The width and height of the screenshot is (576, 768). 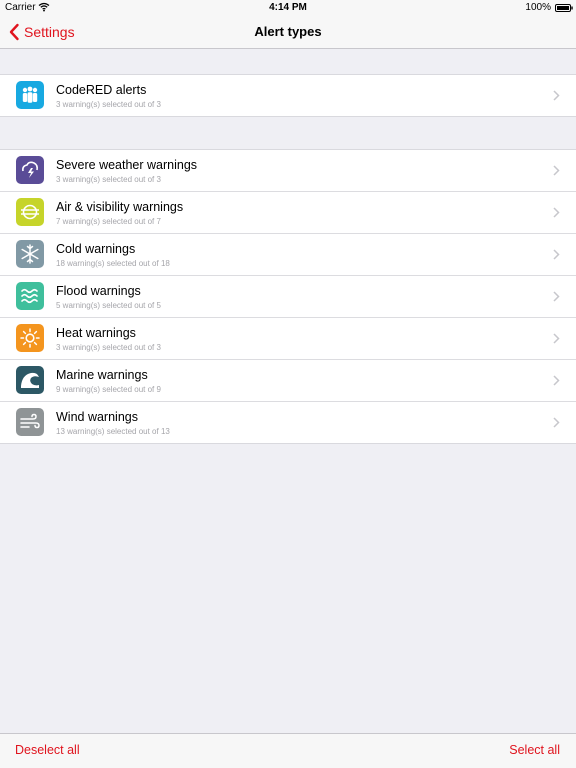 What do you see at coordinates (108, 389) in the screenshot?
I see `list-item-subtitle: 9 warning(s) selected out of 9` at bounding box center [108, 389].